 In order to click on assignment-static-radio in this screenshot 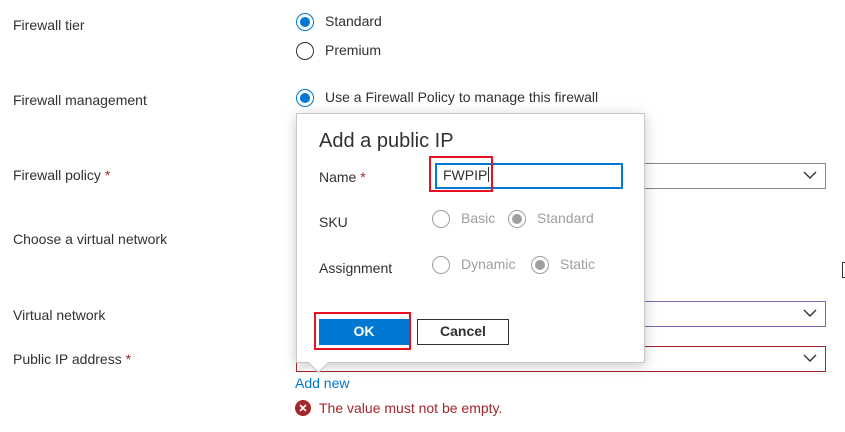, I will do `click(540, 265)`.